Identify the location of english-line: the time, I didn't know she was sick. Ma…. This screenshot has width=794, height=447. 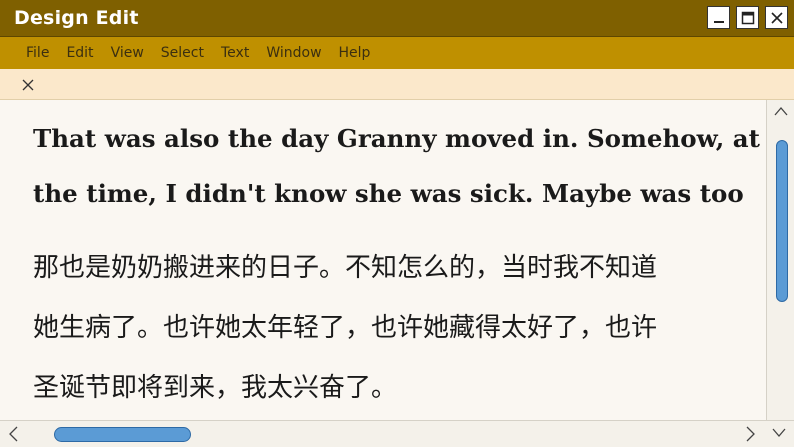
(388, 193).